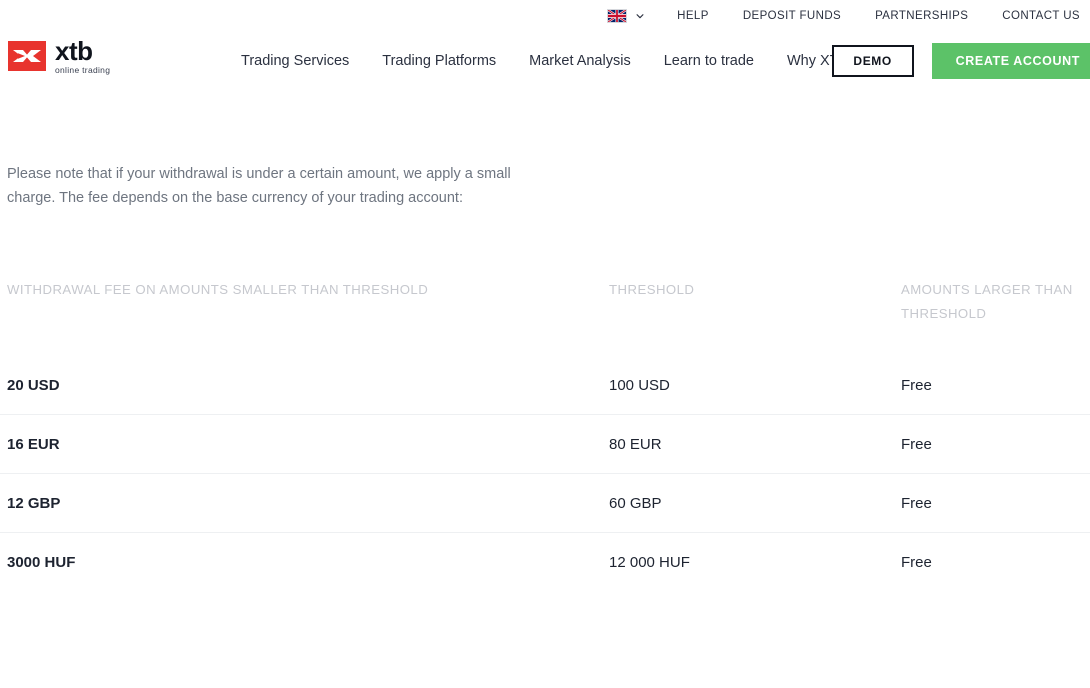  Describe the element at coordinates (33, 385) in the screenshot. I see `cell-fee: 20 USD` at that location.